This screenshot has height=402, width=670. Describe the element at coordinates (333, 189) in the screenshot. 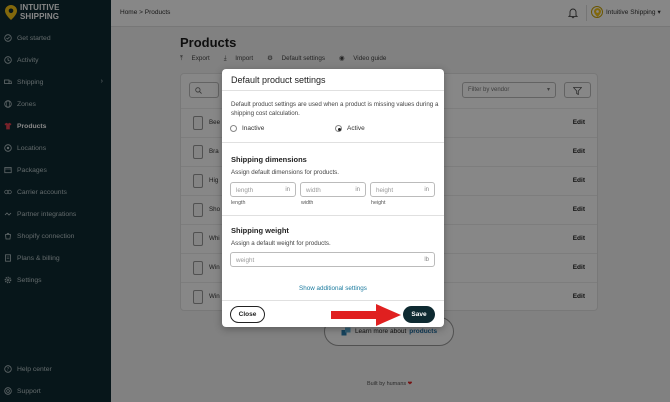

I see `width-input: width in` at that location.